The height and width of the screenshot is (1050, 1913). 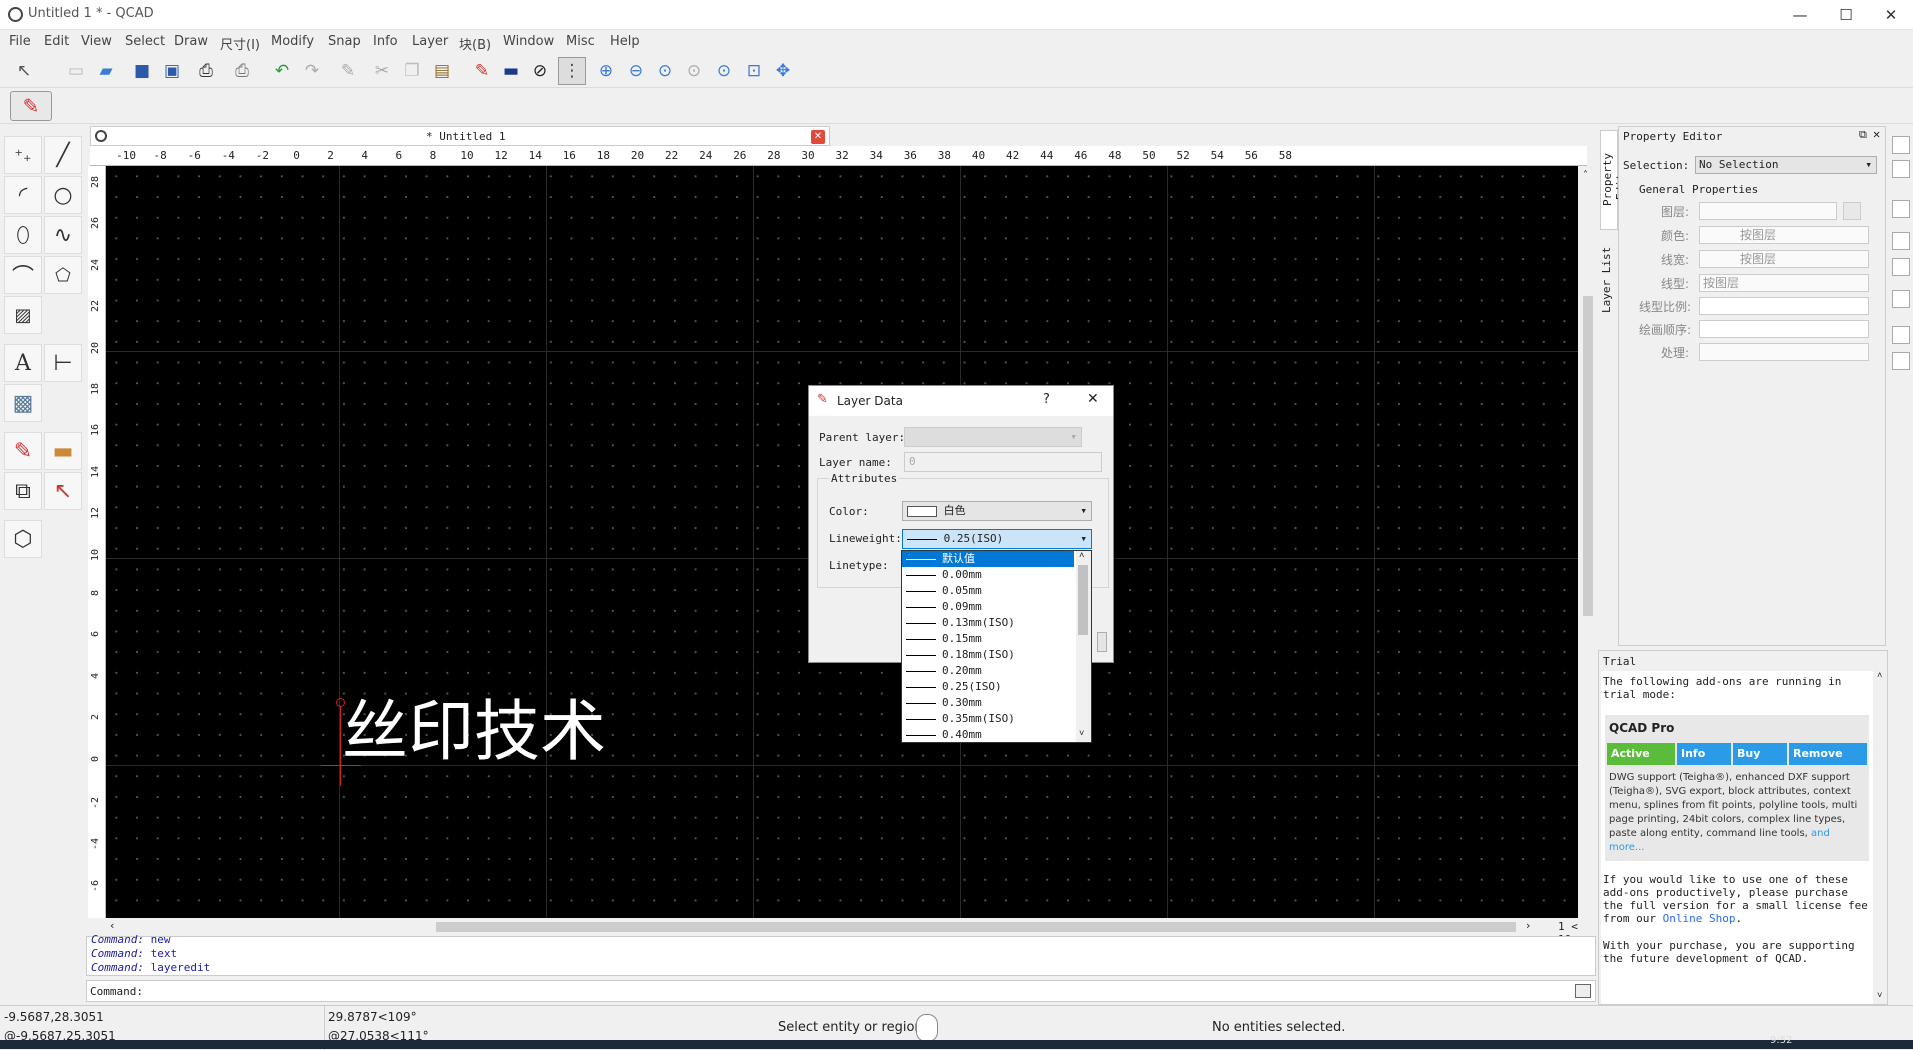 I want to click on arc-tool-icon: ◜, so click(x=23, y=195).